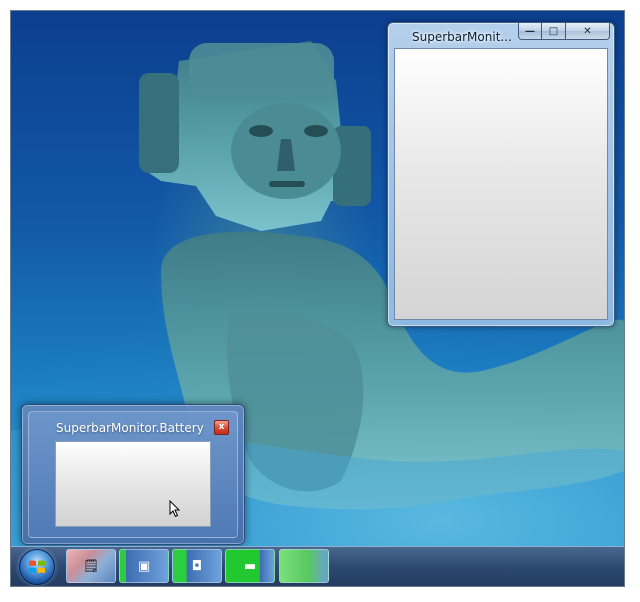  I want to click on close-button: ✕, so click(588, 31).